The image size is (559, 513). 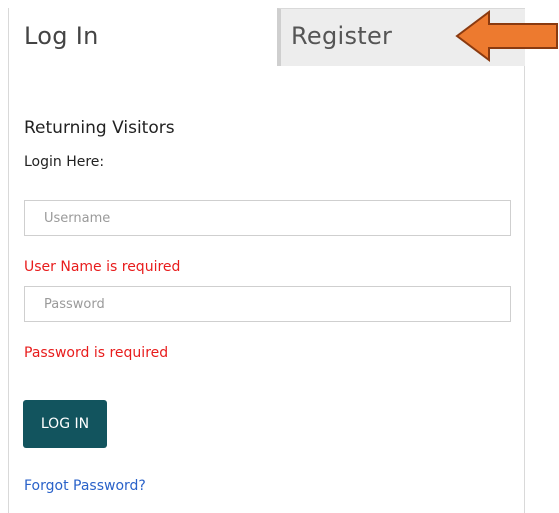 I want to click on forgot-password-link: Forgot Password?, so click(x=85, y=486).